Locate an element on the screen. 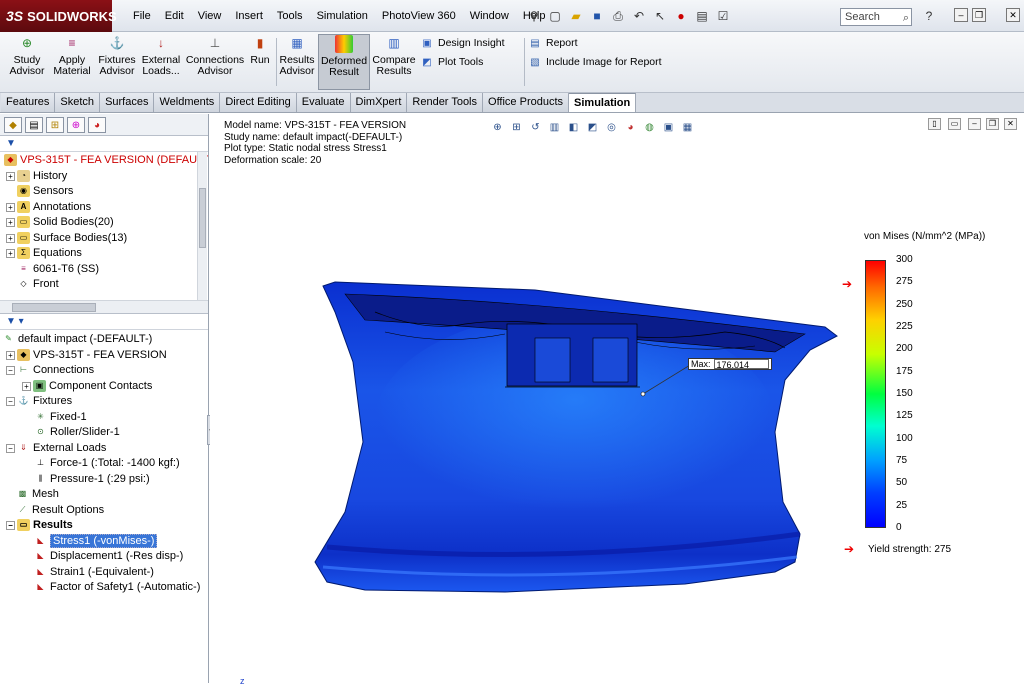 The width and height of the screenshot is (1024, 690). filter-icon: ▼ is located at coordinates (104, 144).